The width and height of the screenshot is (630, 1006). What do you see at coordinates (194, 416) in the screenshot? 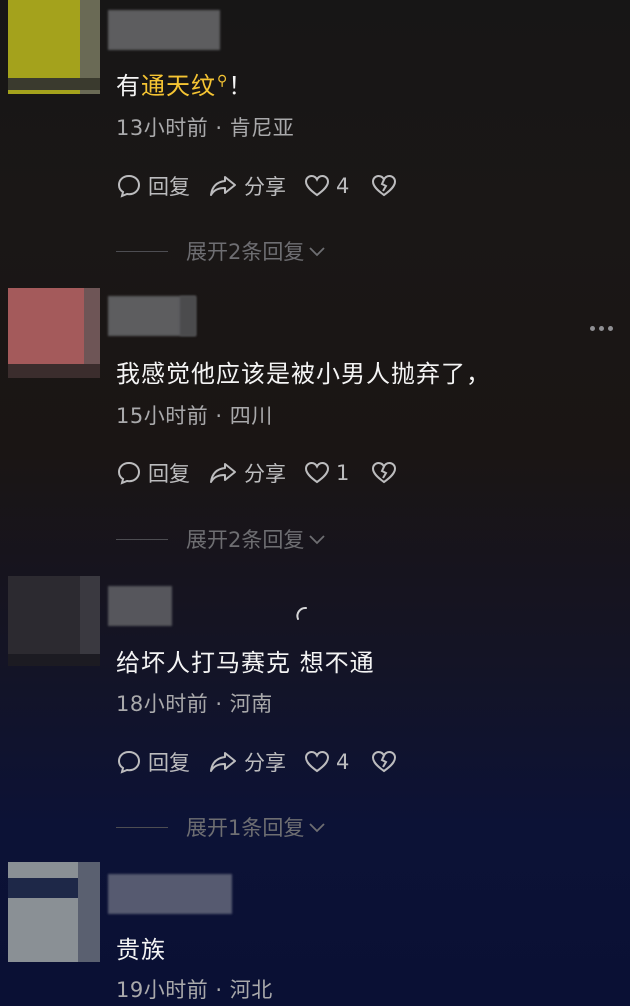
I see `comment-meta: 15小时前 · 四川` at bounding box center [194, 416].